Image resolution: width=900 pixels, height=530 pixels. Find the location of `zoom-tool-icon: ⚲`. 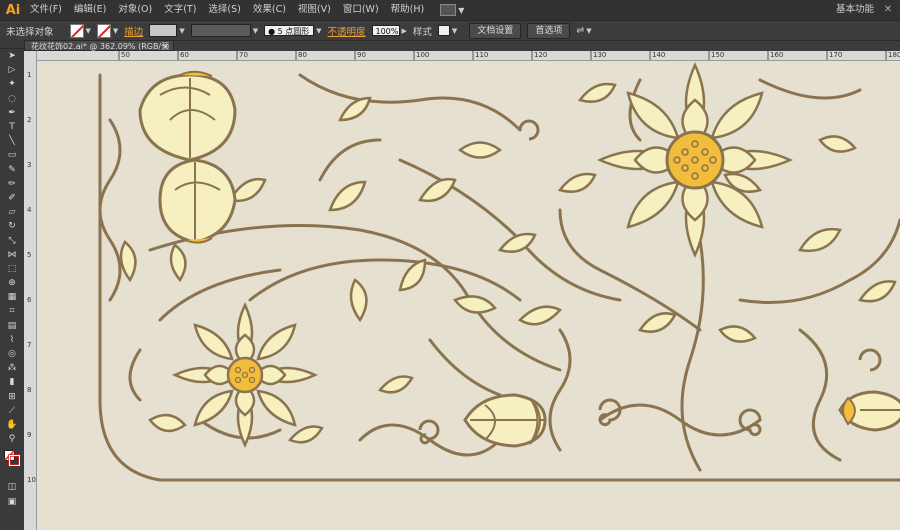

zoom-tool-icon: ⚲ is located at coordinates (12, 439).